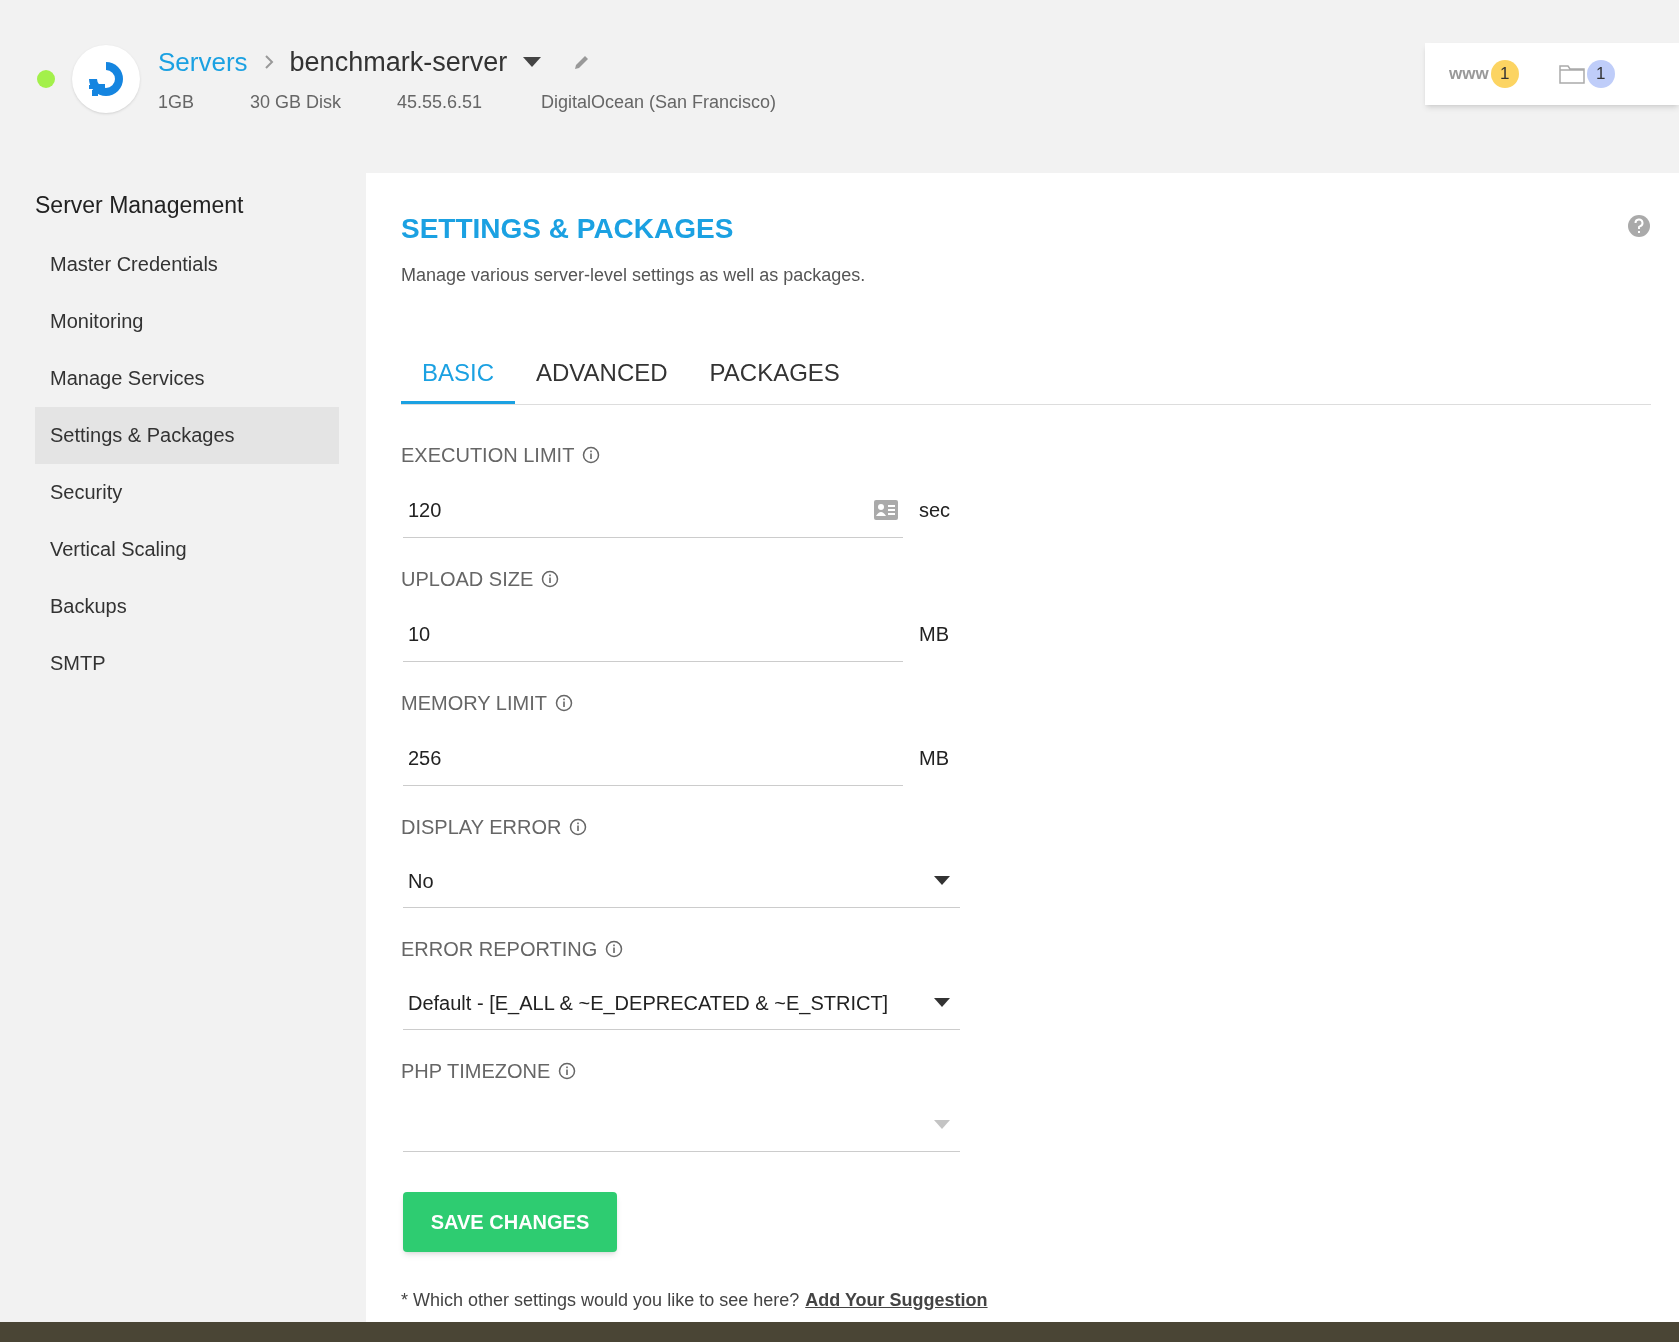 The height and width of the screenshot is (1342, 1679). Describe the element at coordinates (187, 663) in the screenshot. I see `sidebar-item: SMTP` at that location.